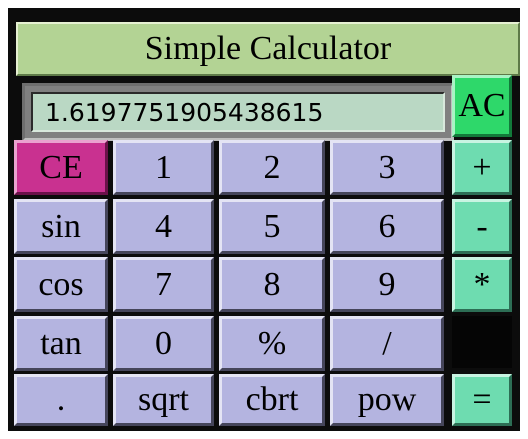  Describe the element at coordinates (163, 400) in the screenshot. I see `square-root-button: sqrt` at that location.